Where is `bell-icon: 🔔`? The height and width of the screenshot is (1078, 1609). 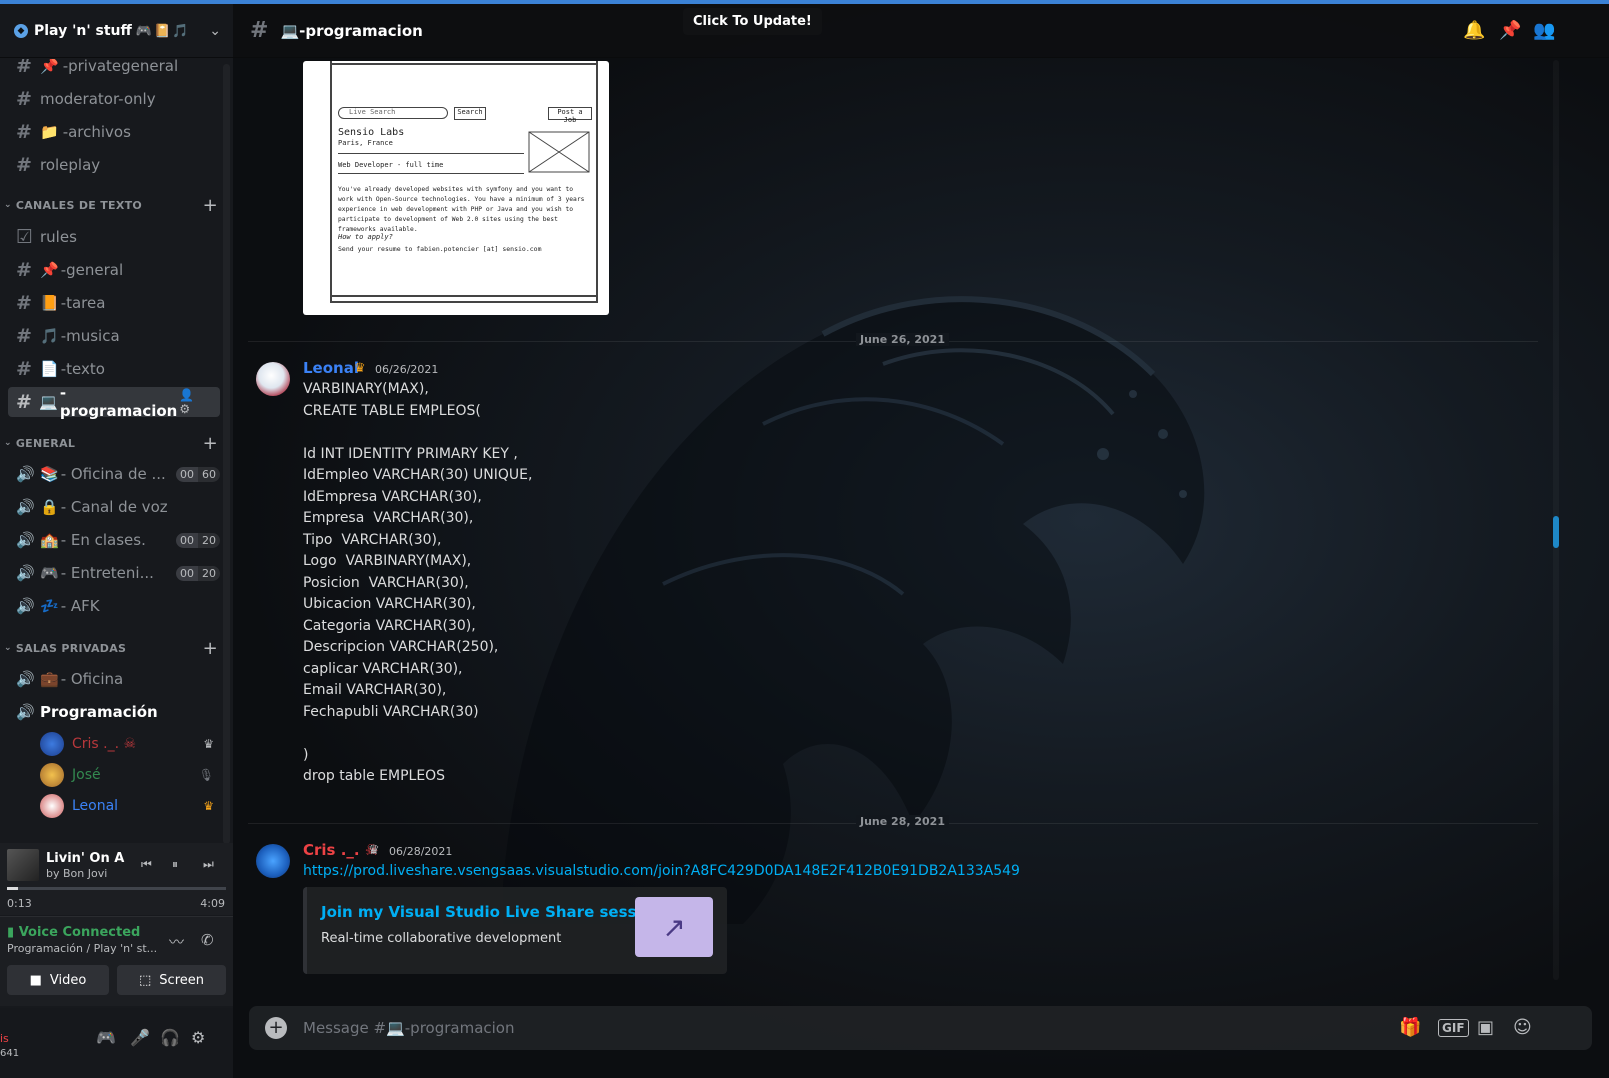
bell-icon: 🔔 is located at coordinates (1474, 30).